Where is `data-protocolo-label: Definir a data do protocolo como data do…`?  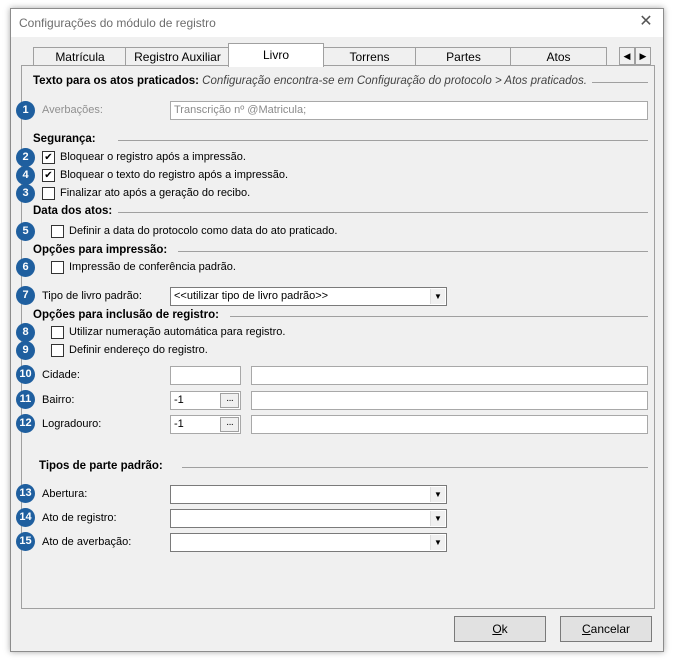
data-protocolo-label: Definir a data do protocolo como data do… is located at coordinates (203, 231).